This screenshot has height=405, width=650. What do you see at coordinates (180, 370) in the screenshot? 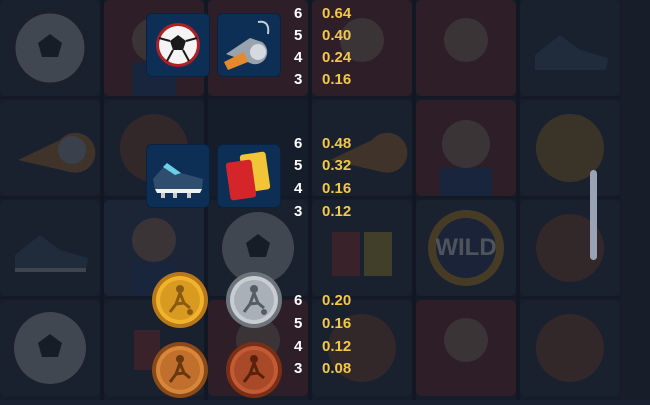
I see `bronze-coin-icon` at bounding box center [180, 370].